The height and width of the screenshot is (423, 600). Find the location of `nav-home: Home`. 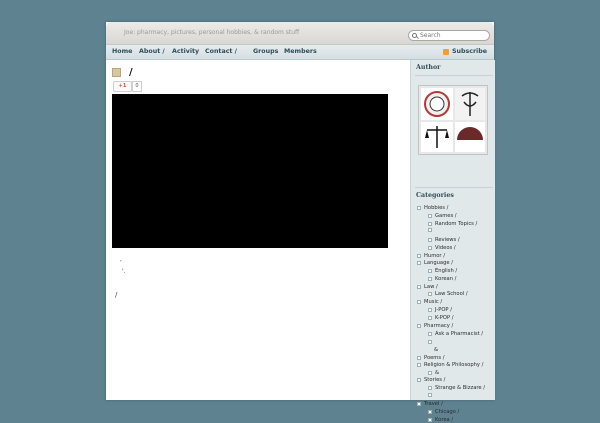

nav-home: Home is located at coordinates (122, 51).